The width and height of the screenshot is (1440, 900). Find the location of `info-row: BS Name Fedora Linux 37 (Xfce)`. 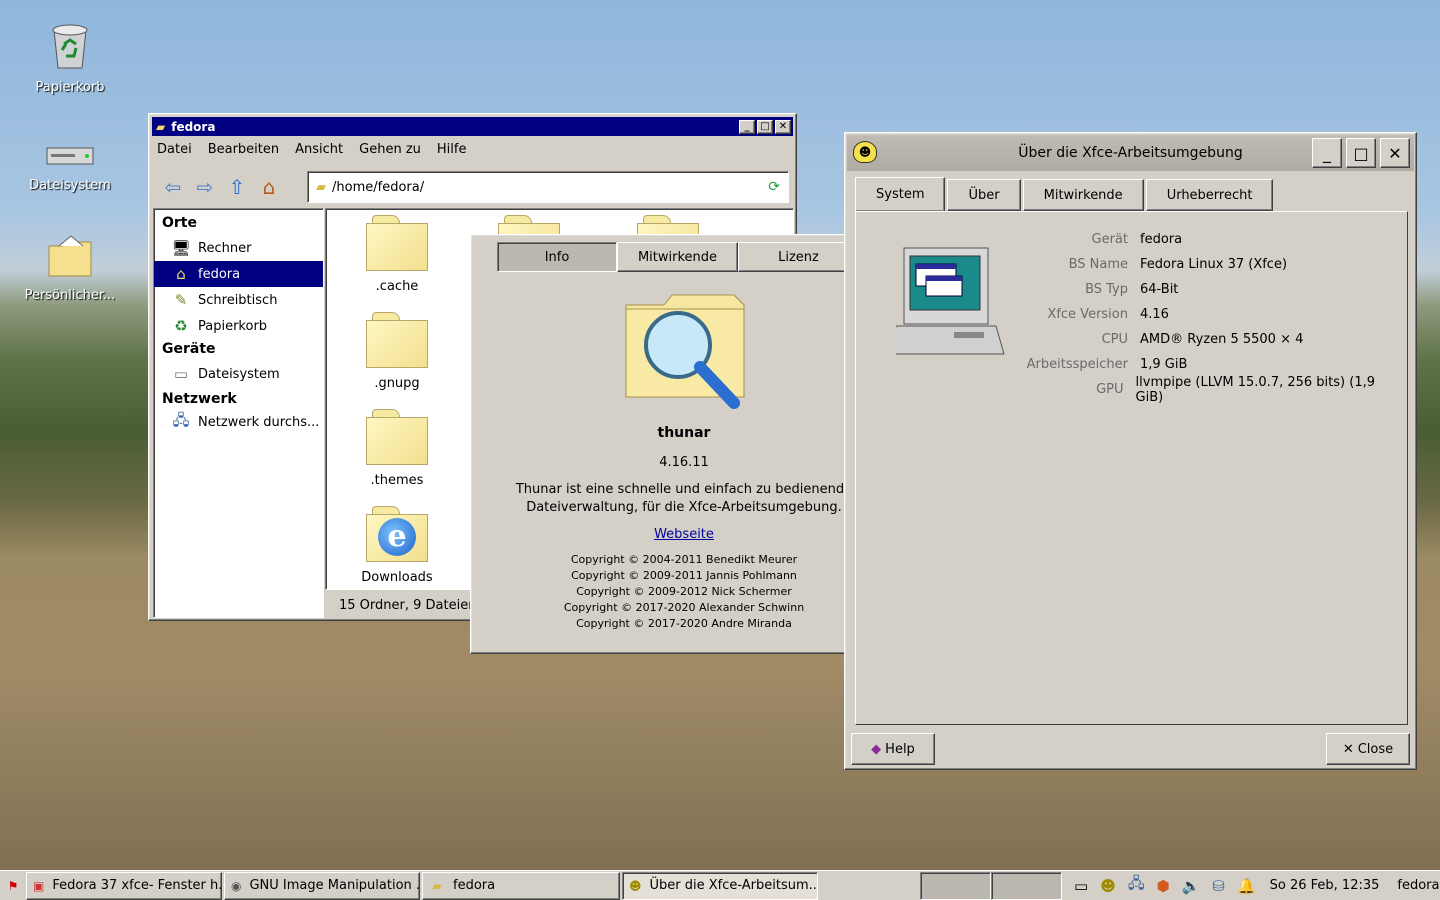

info-row: BS Name Fedora Linux 37 (Xfce) is located at coordinates (1206, 264).